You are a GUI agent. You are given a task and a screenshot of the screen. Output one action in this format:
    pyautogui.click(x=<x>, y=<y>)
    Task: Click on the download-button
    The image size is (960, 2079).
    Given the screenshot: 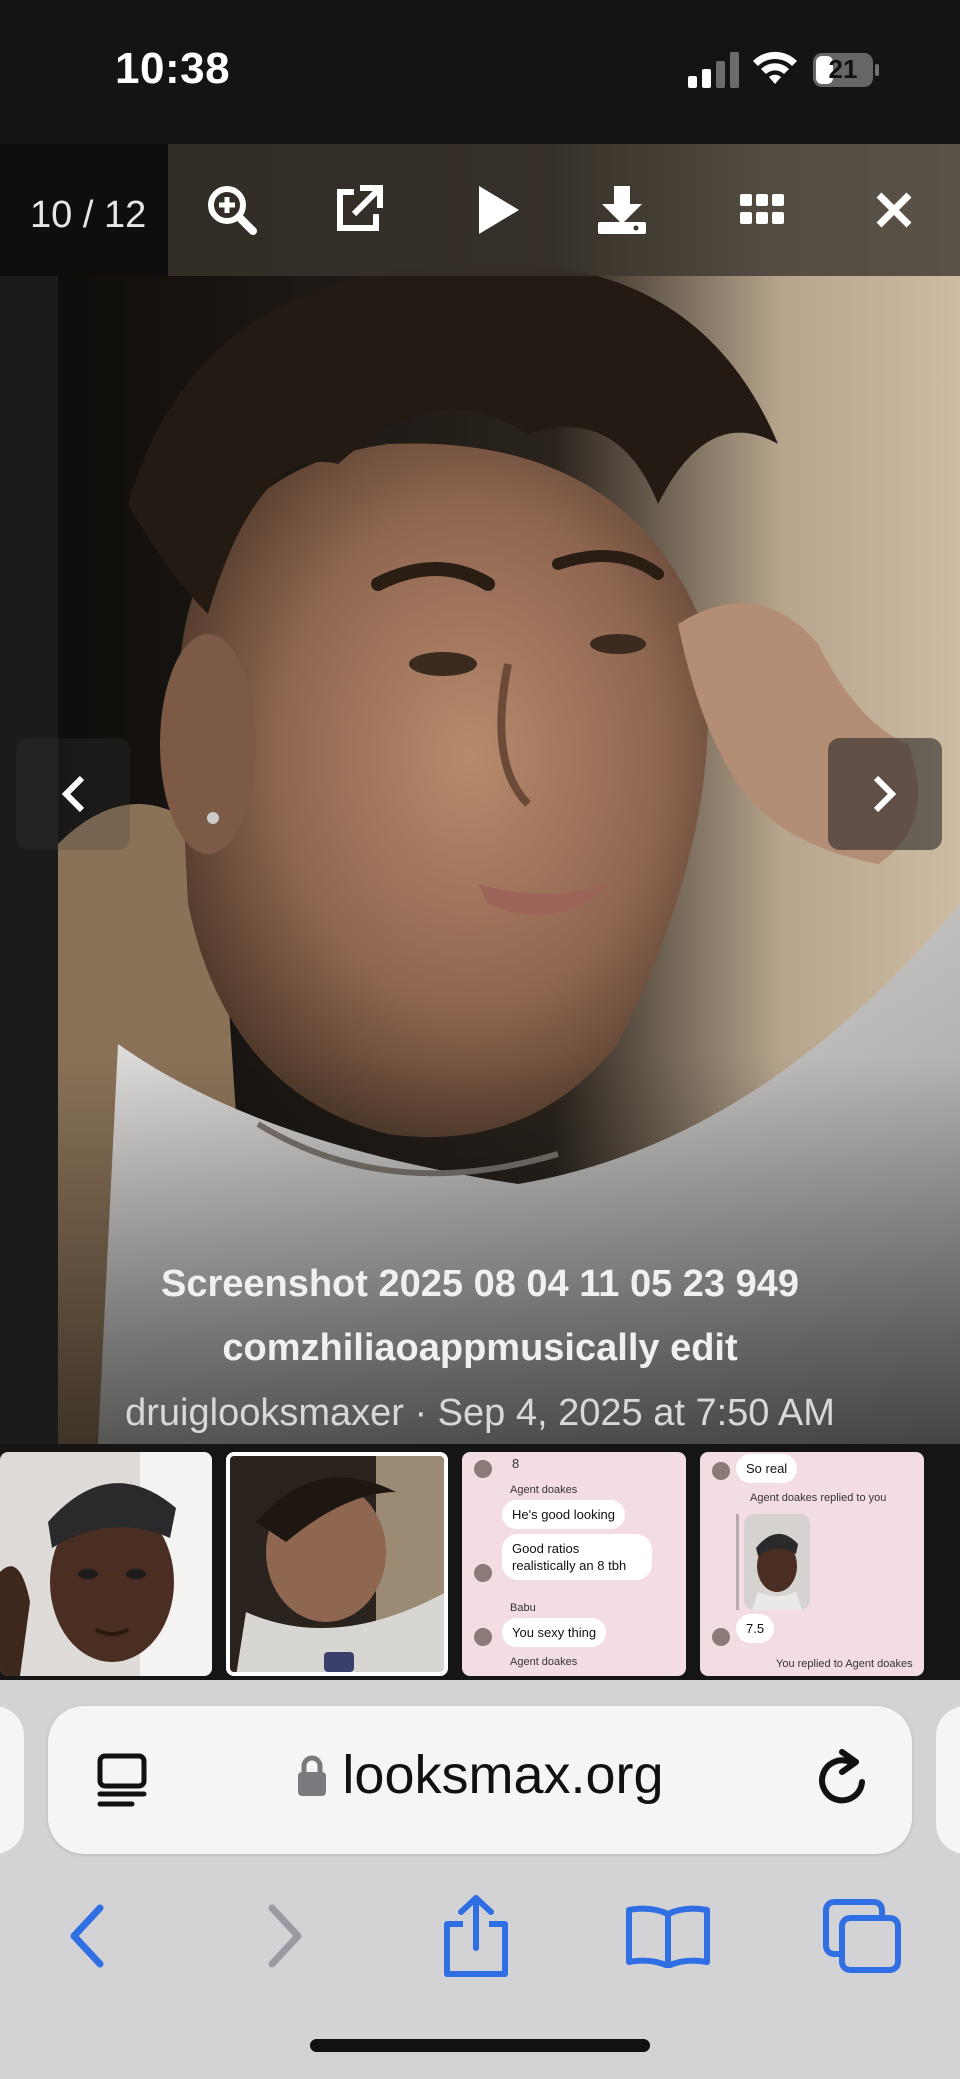 What is the action you would take?
    pyautogui.click(x=622, y=210)
    